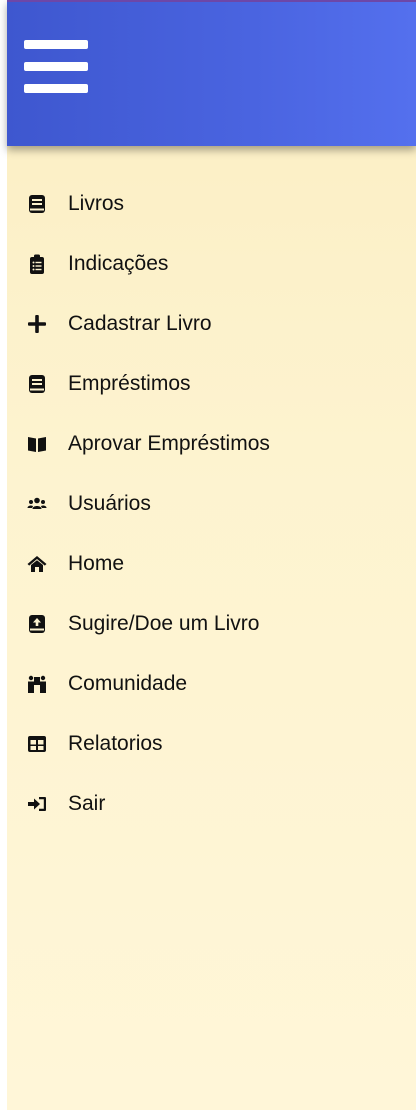  Describe the element at coordinates (216, 264) in the screenshot. I see `nav-item-indicacoes: Indicações` at that location.